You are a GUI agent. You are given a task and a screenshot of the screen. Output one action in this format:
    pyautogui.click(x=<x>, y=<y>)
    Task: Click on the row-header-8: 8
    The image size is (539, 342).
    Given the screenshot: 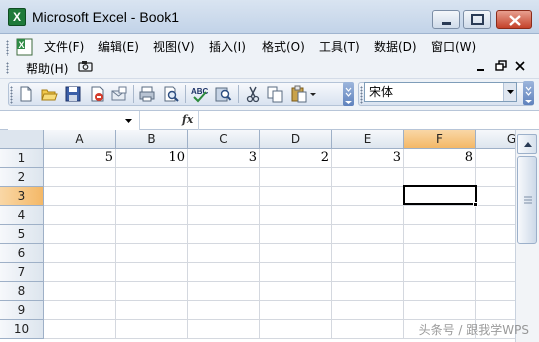 What is the action you would take?
    pyautogui.click(x=22, y=291)
    